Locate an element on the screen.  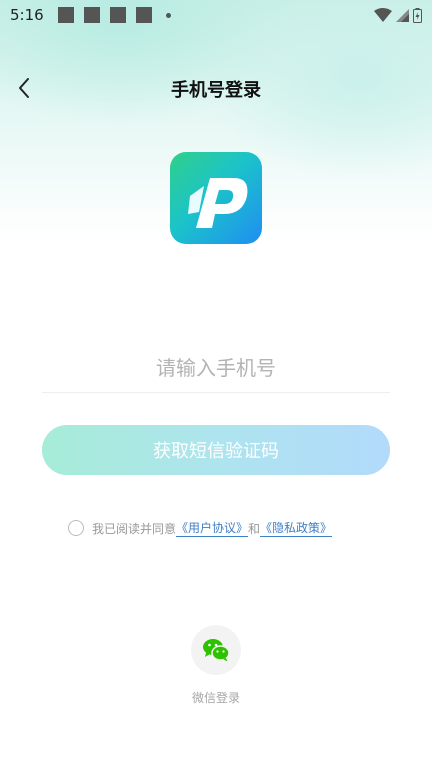
status-time: 5:16 is located at coordinates (27, 15).